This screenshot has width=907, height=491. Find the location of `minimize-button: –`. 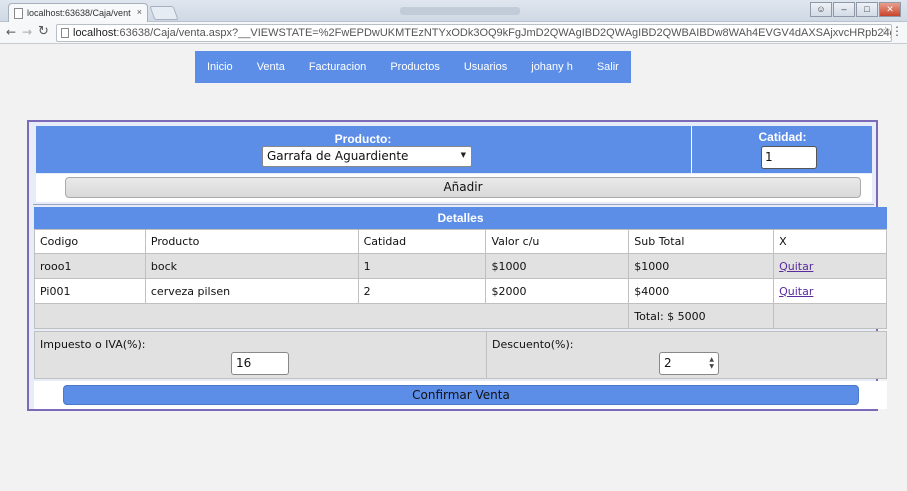

minimize-button: – is located at coordinates (844, 9).